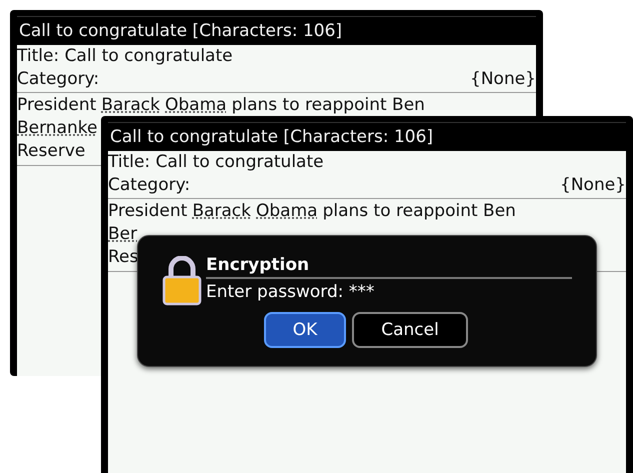 The height and width of the screenshot is (473, 633). I want to click on body-text: Res, so click(123, 257).